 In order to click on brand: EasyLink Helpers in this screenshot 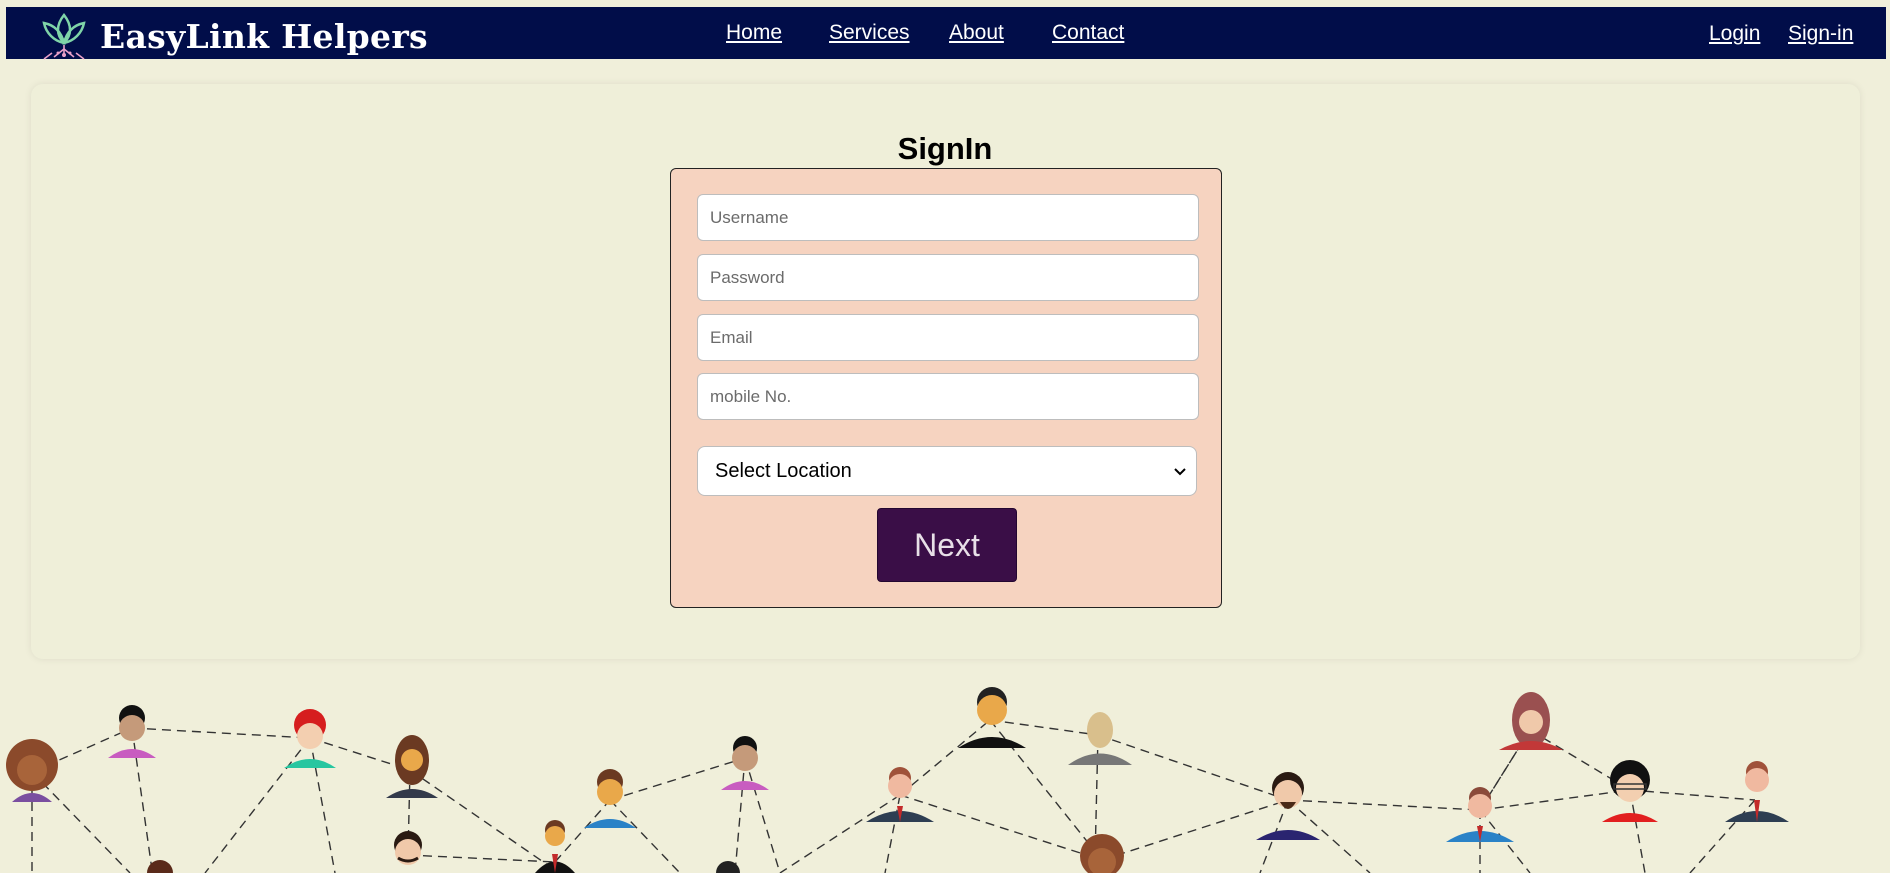, I will do `click(232, 36)`.